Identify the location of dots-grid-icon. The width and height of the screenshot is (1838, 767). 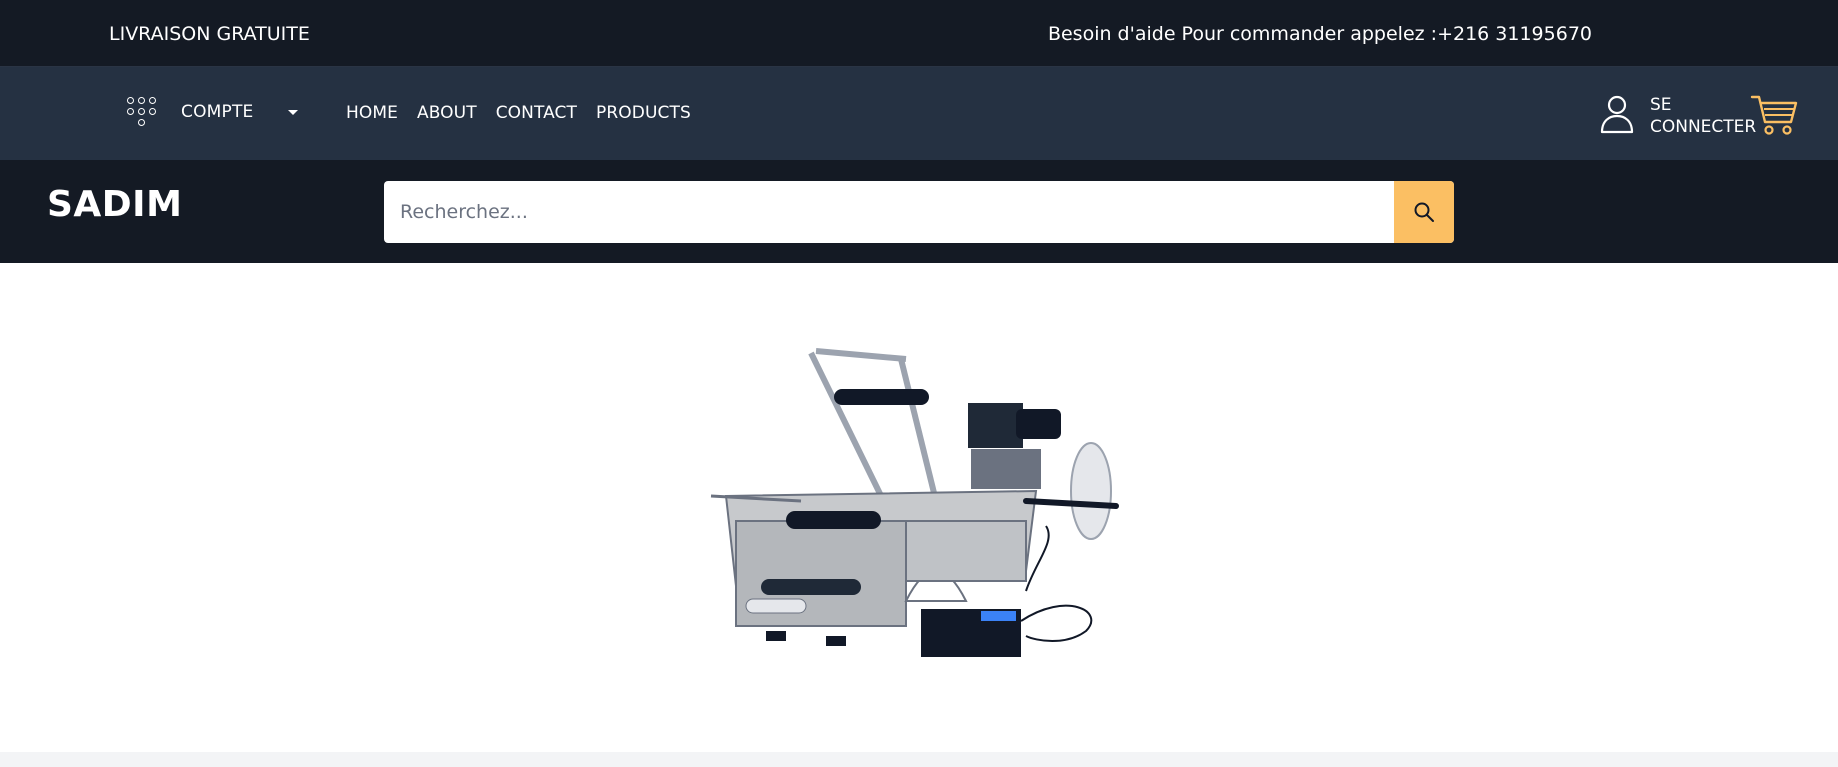
(143, 112).